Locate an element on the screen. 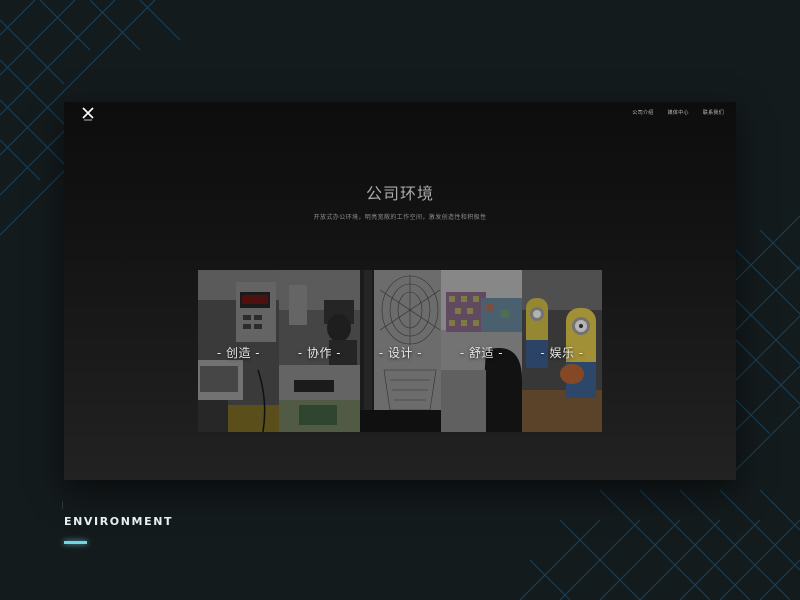 The width and height of the screenshot is (800, 600). panel-label-comfort: - 舒适 - is located at coordinates (481, 353).